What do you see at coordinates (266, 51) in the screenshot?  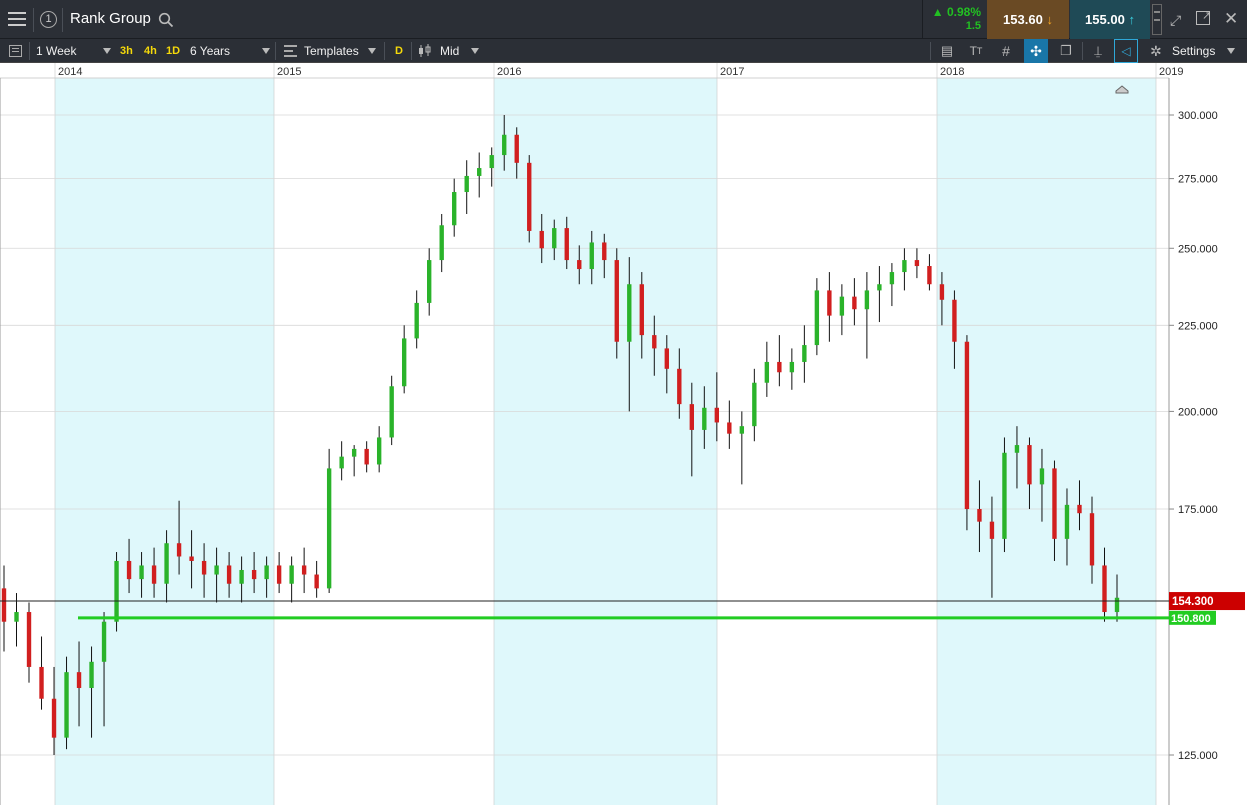 I see `range-caret-icon` at bounding box center [266, 51].